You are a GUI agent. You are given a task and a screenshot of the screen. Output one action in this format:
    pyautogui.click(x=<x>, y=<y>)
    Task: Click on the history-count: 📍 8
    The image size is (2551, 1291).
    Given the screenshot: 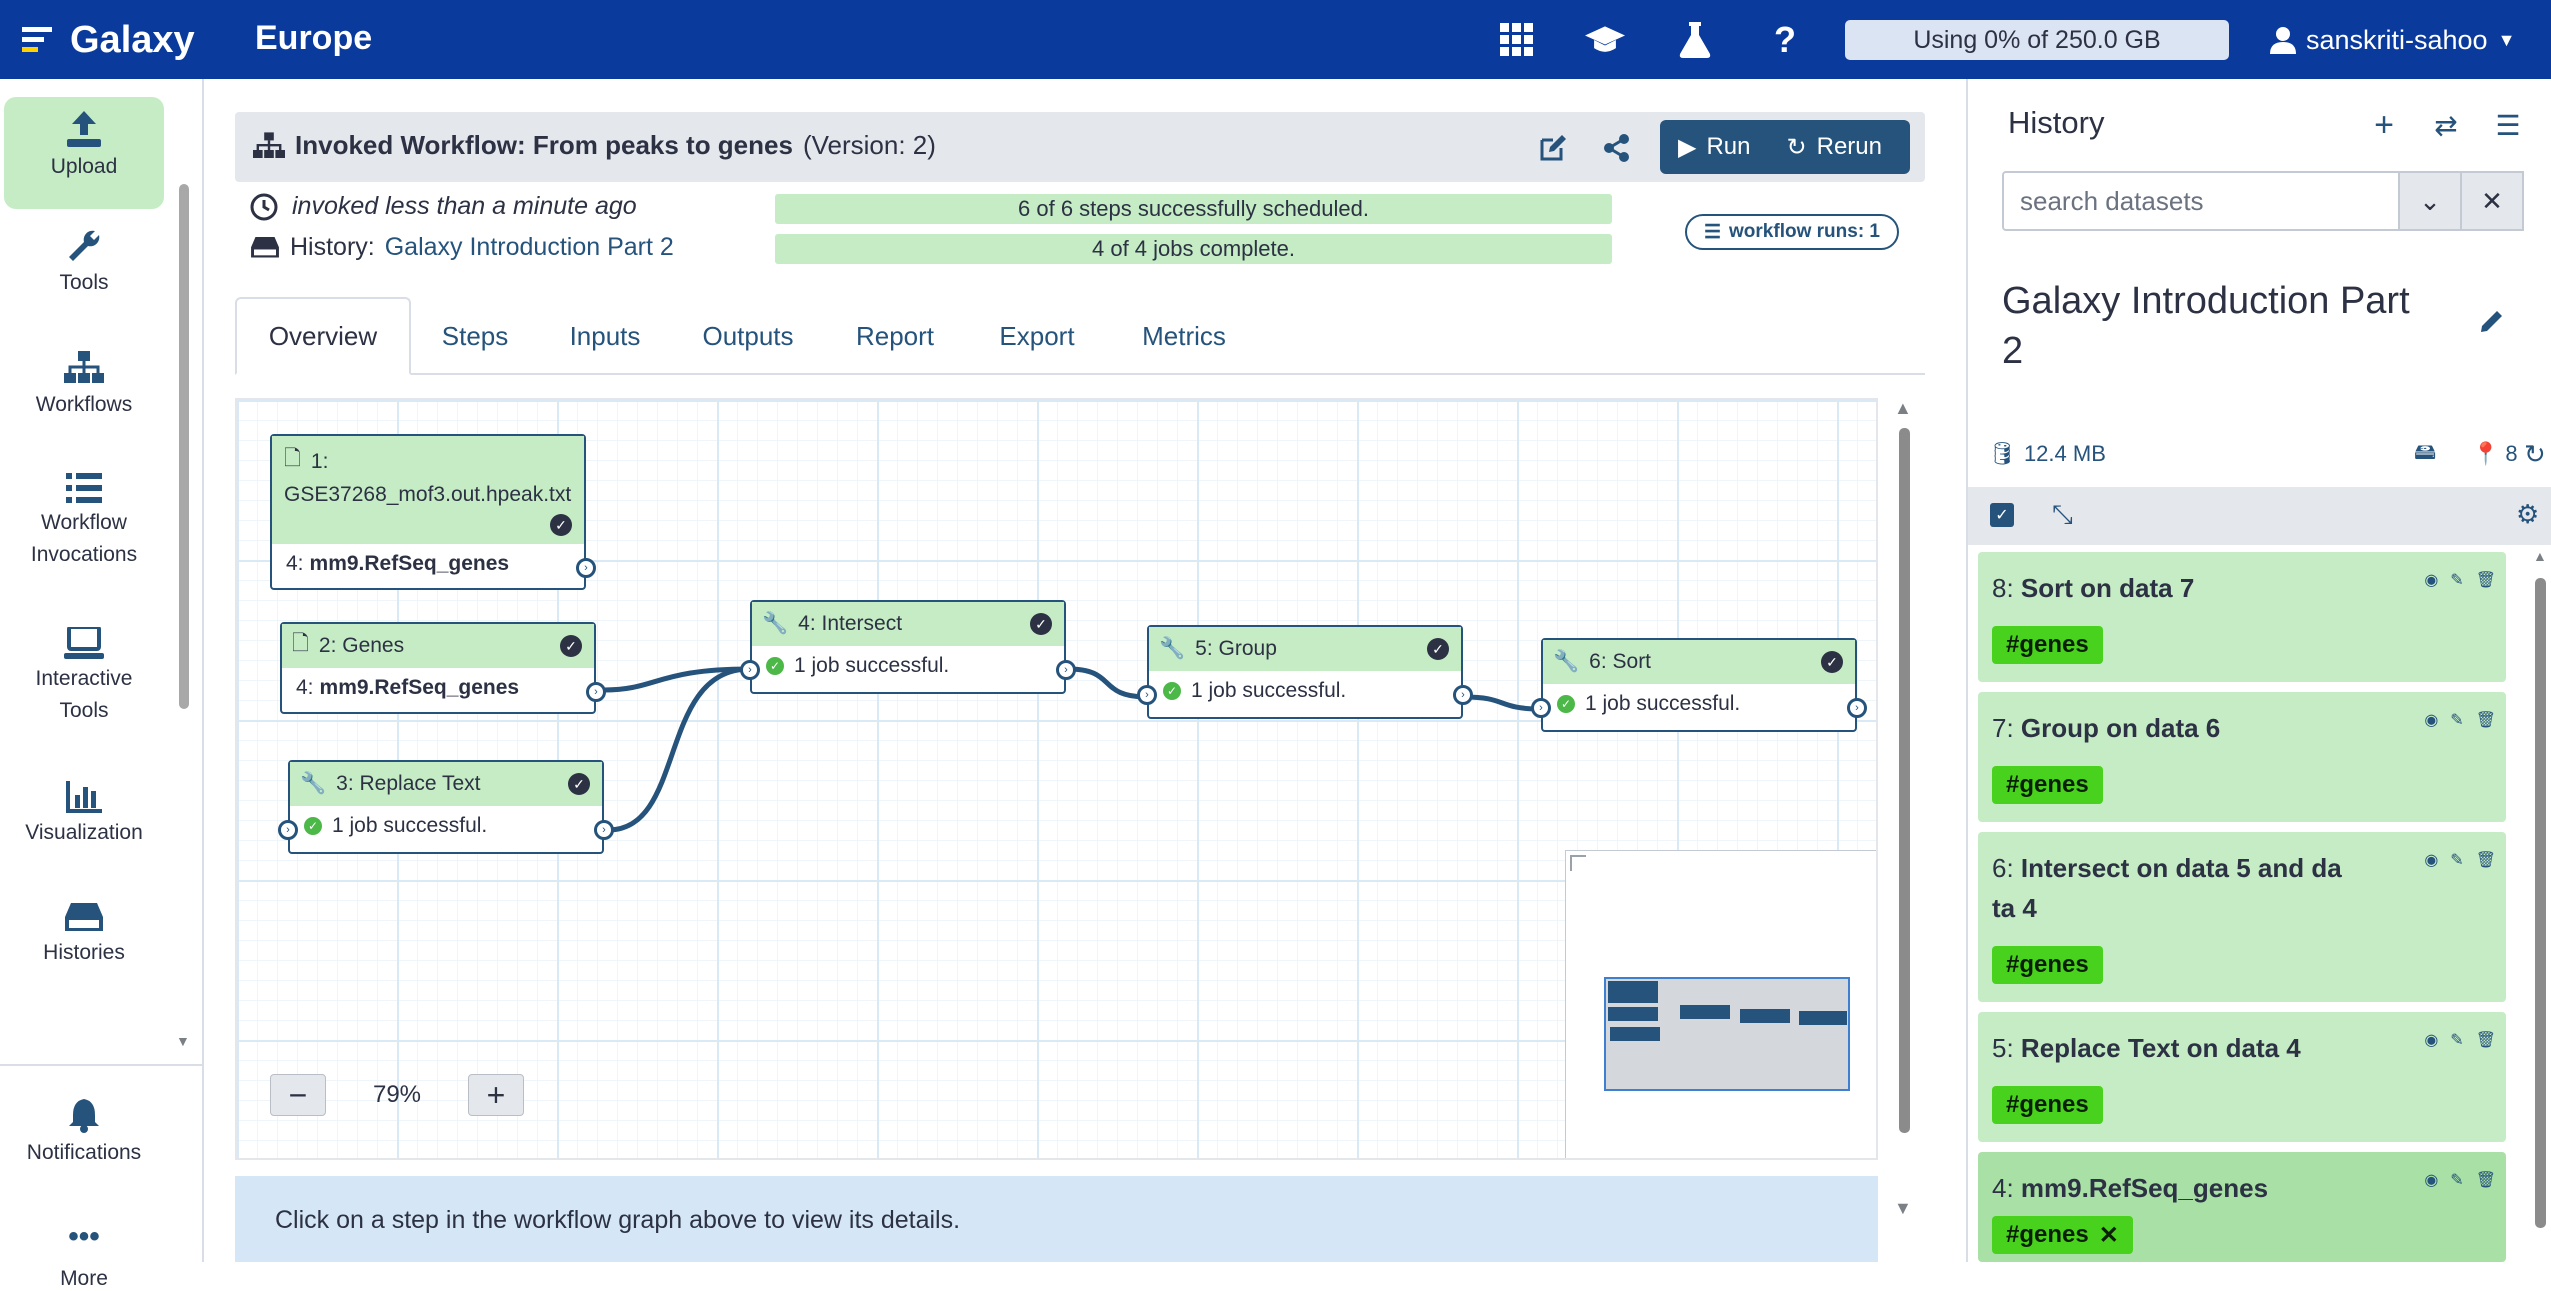 What is the action you would take?
    pyautogui.click(x=2495, y=454)
    